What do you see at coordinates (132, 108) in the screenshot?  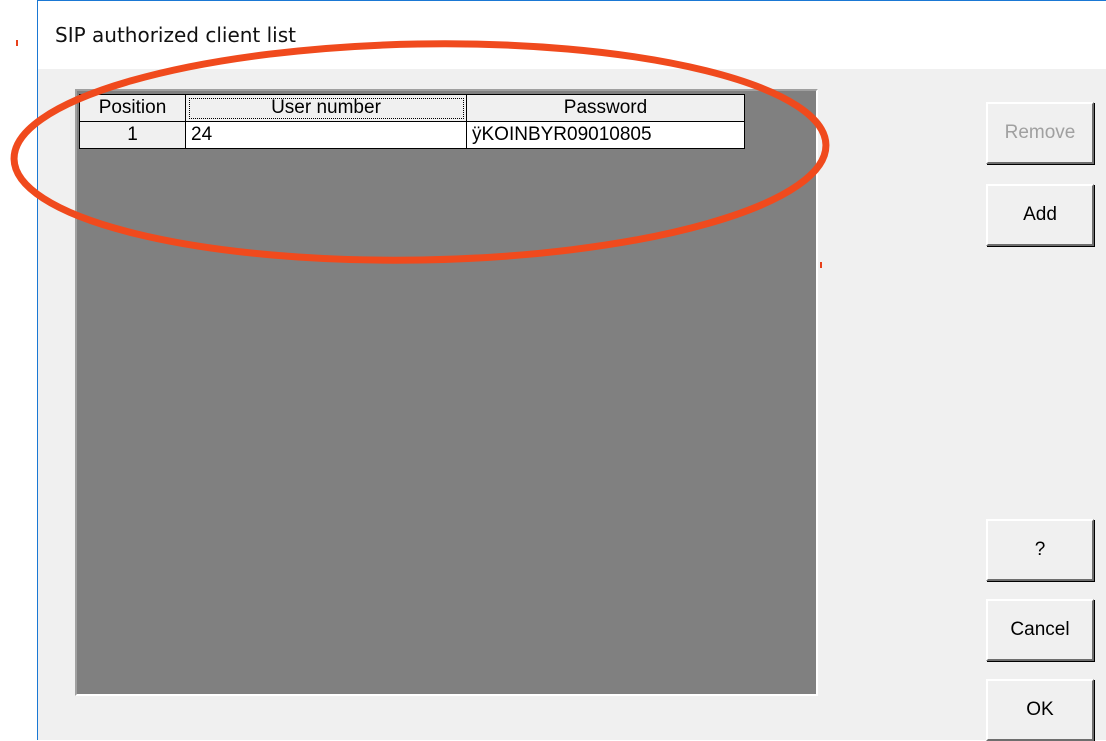 I see `column-header-position: Position` at bounding box center [132, 108].